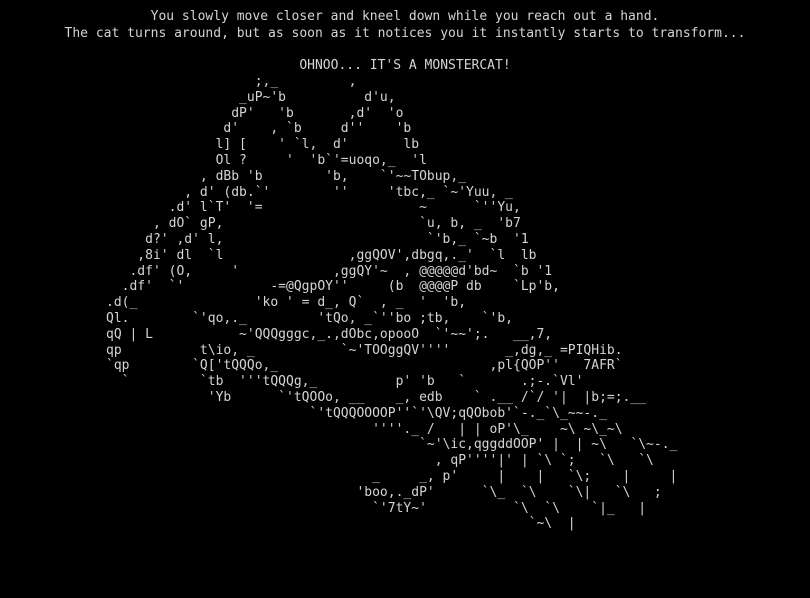 The width and height of the screenshot is (810, 598). What do you see at coordinates (329, 271) in the screenshot?
I see `ascii-art-line: .df' (O, ' ,ggQY'~ , @@@@@d'bd~ `b '1` at bounding box center [329, 271].